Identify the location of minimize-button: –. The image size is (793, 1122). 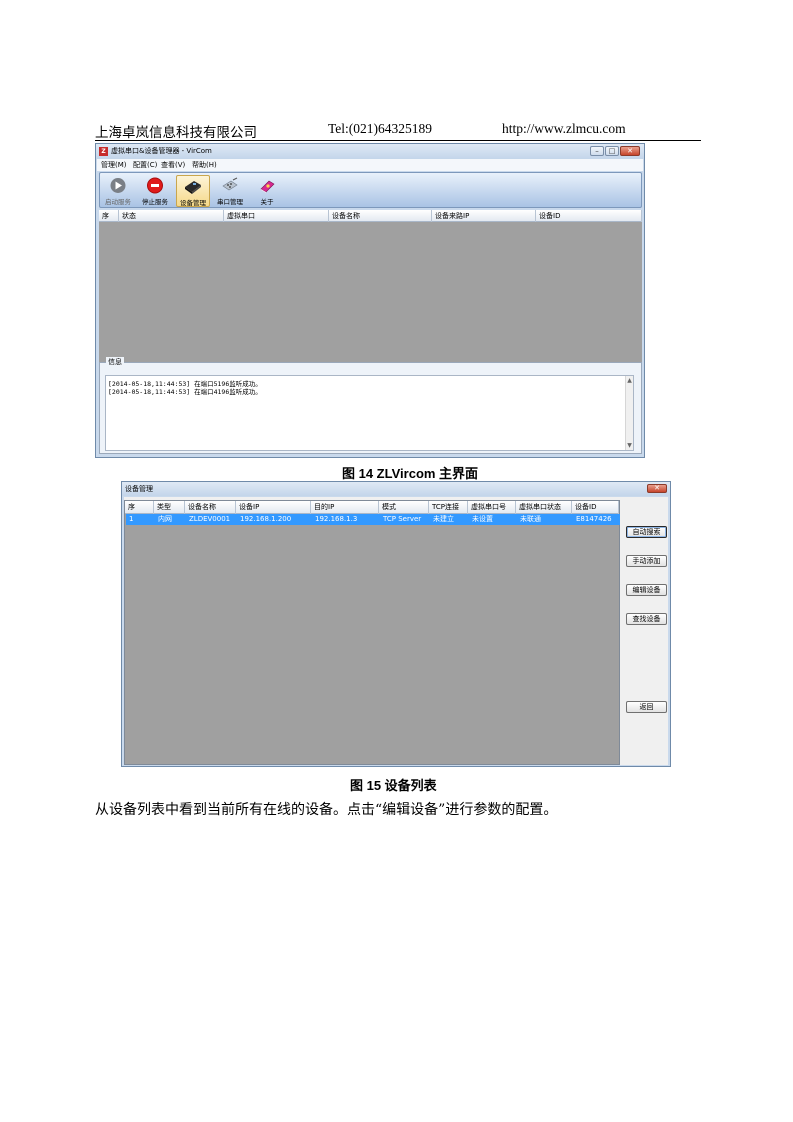
(597, 151).